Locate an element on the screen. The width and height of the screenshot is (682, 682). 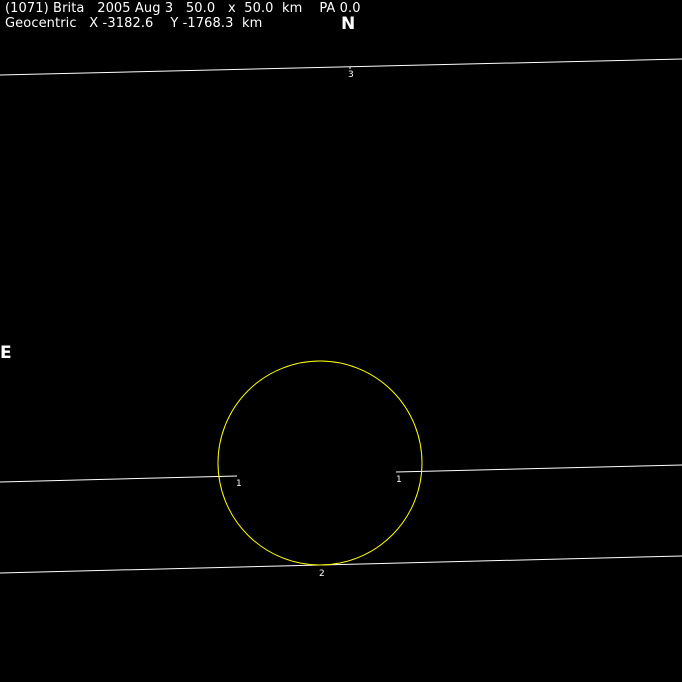
chord-1-left-label: 1 is located at coordinates (239, 484).